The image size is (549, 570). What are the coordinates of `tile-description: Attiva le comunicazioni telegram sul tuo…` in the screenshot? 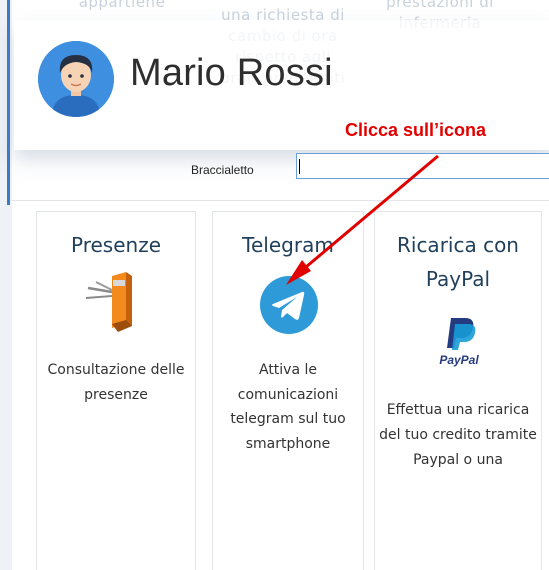 It's located at (288, 407).